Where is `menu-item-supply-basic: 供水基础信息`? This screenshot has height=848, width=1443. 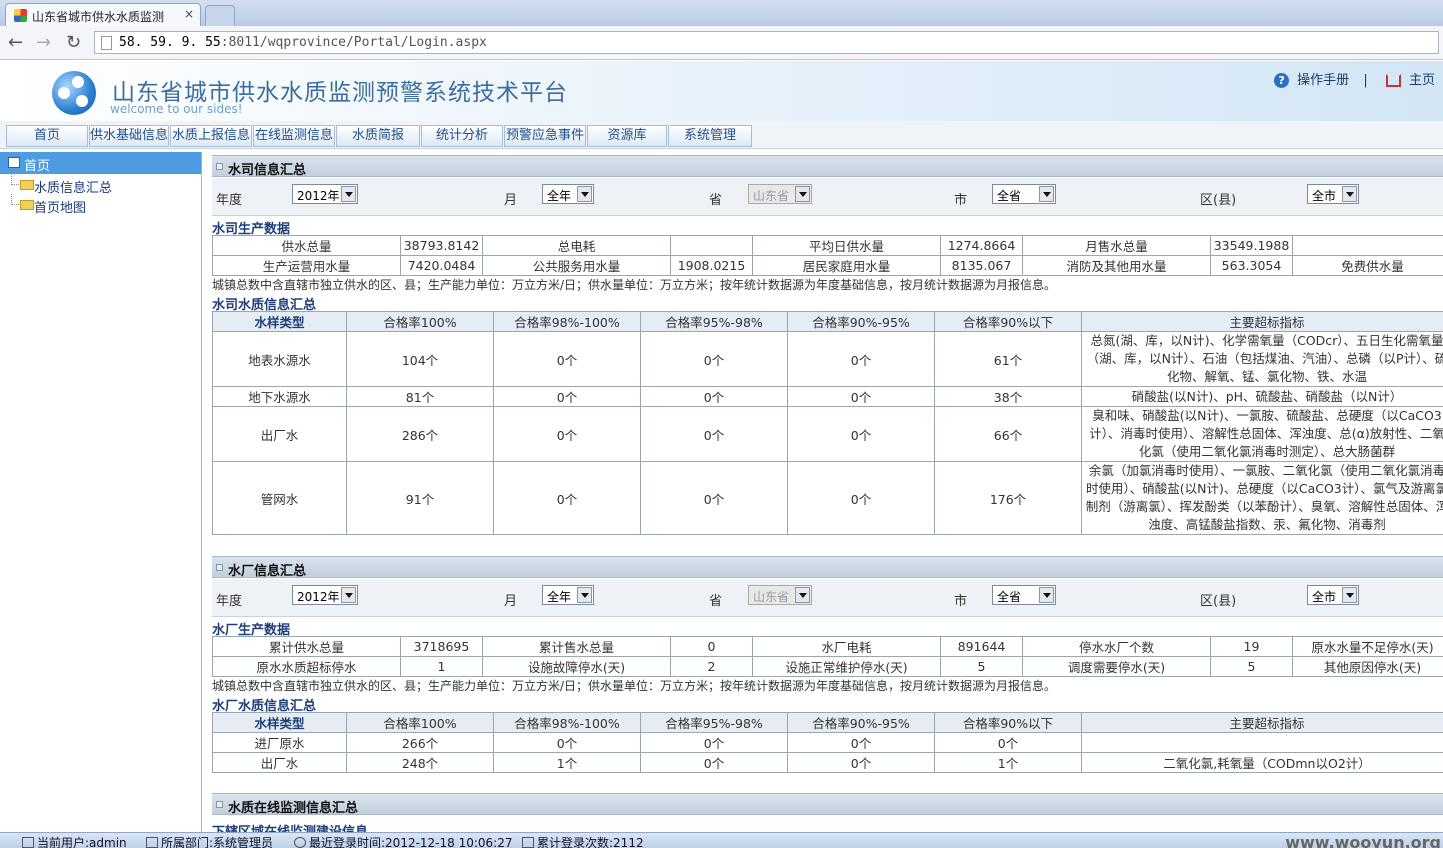 menu-item-supply-basic: 供水基础信息 is located at coordinates (129, 136).